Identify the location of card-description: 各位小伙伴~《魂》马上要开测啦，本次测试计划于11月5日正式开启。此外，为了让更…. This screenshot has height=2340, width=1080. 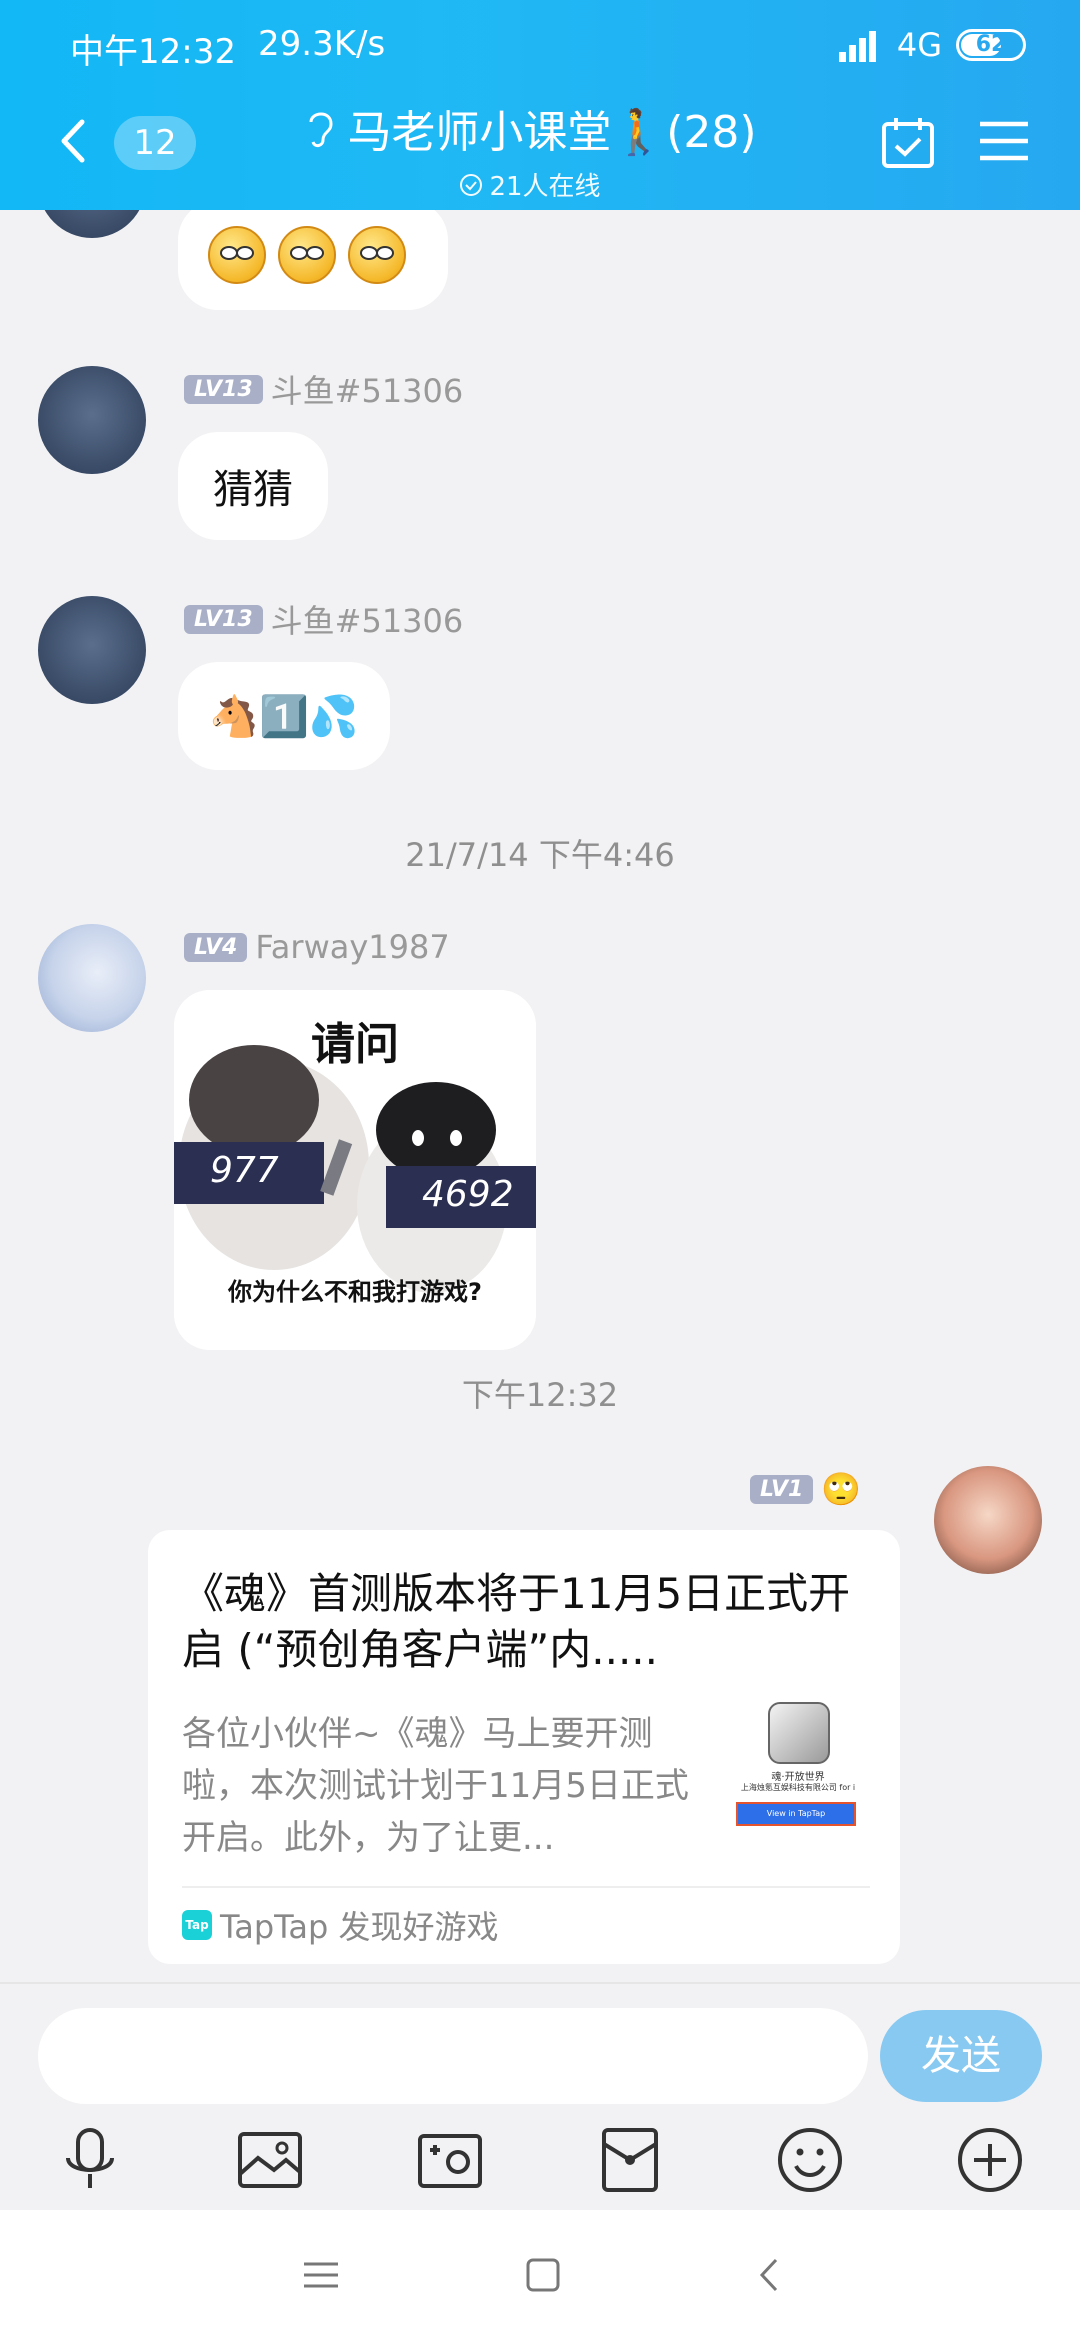
(435, 1786).